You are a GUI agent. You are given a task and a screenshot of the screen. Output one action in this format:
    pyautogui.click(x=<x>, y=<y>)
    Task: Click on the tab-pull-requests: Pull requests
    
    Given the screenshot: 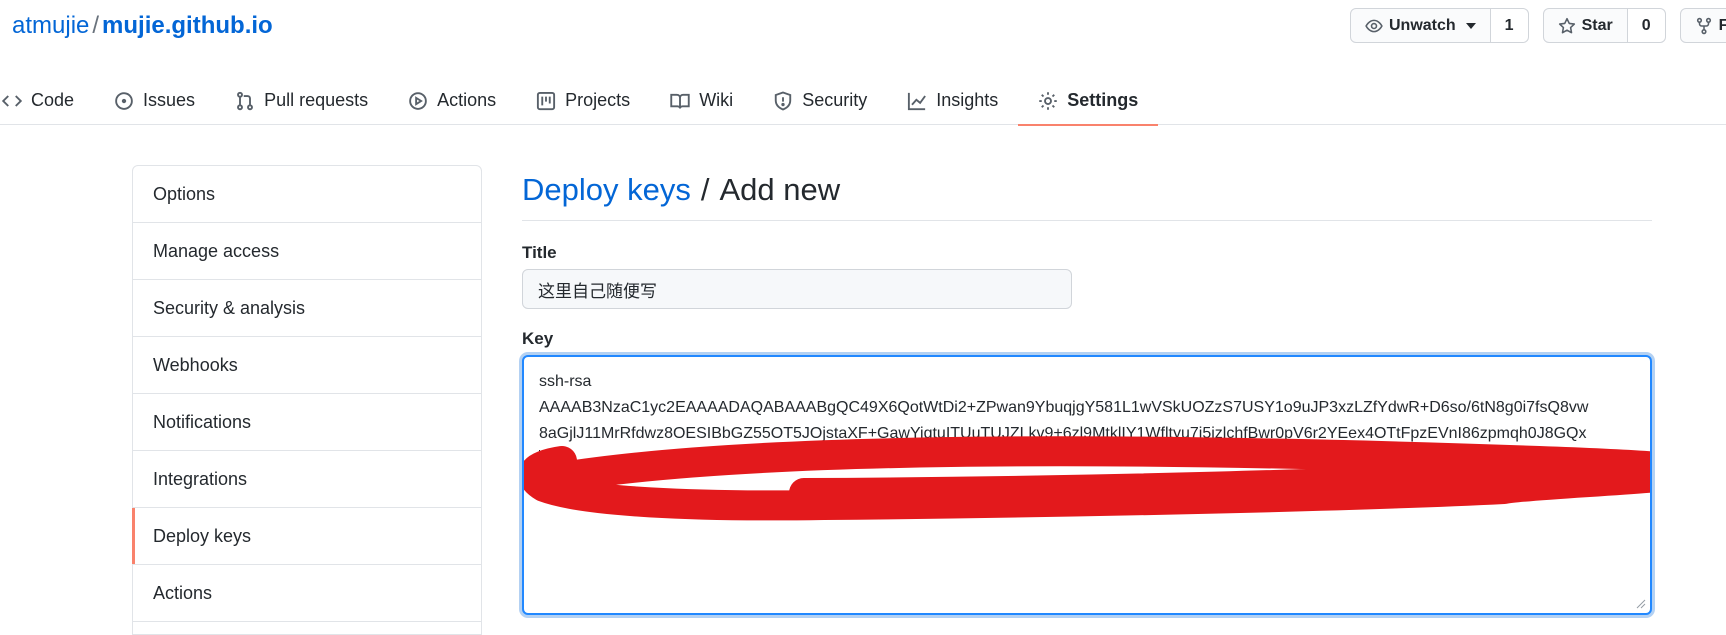 What is the action you would take?
    pyautogui.click(x=301, y=100)
    